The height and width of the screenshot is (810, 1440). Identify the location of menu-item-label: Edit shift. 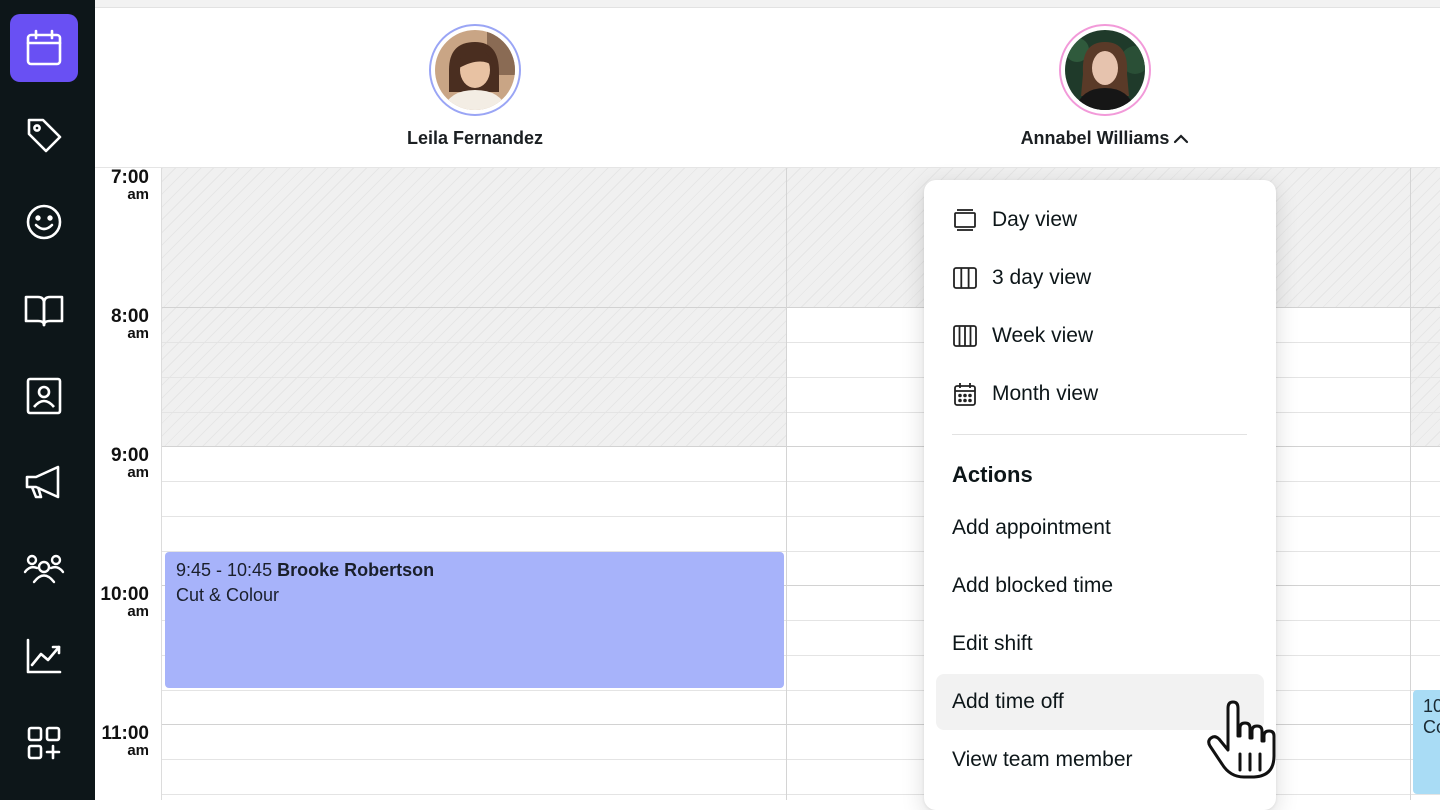
(992, 643).